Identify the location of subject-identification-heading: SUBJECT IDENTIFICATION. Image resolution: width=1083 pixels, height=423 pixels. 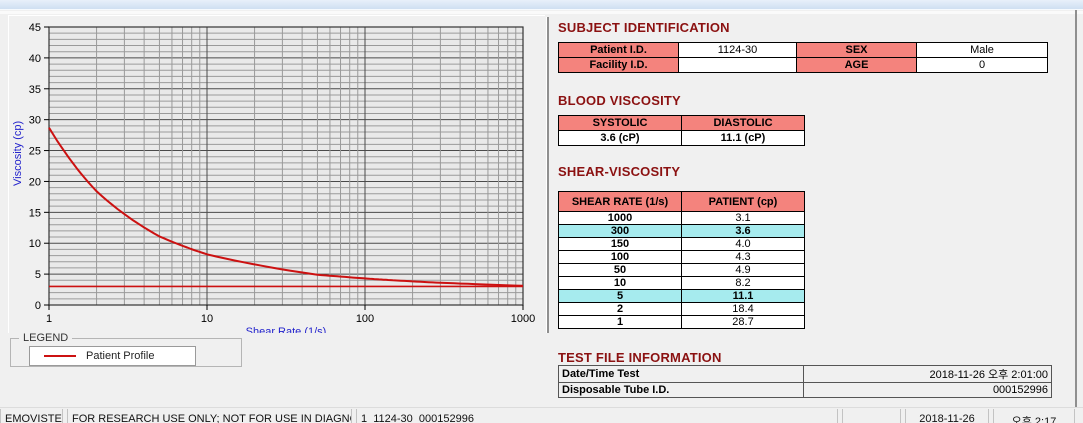
(644, 27).